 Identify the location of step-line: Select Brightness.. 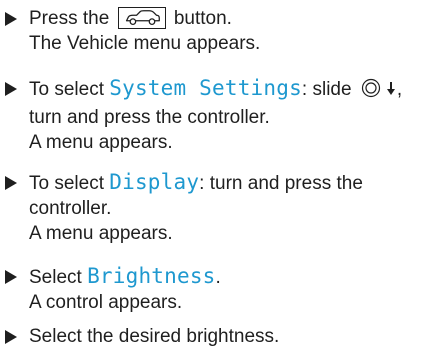
(236, 277).